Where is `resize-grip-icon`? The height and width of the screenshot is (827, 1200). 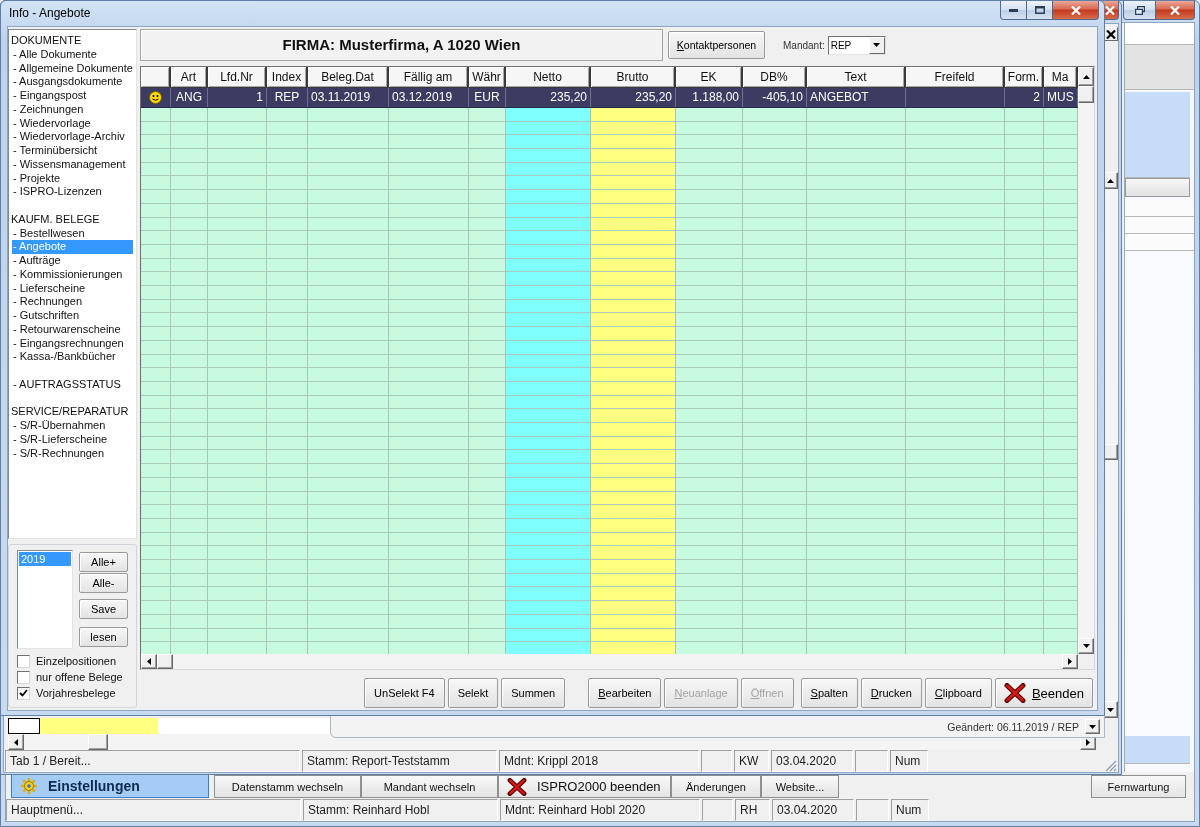 resize-grip-icon is located at coordinates (1111, 766).